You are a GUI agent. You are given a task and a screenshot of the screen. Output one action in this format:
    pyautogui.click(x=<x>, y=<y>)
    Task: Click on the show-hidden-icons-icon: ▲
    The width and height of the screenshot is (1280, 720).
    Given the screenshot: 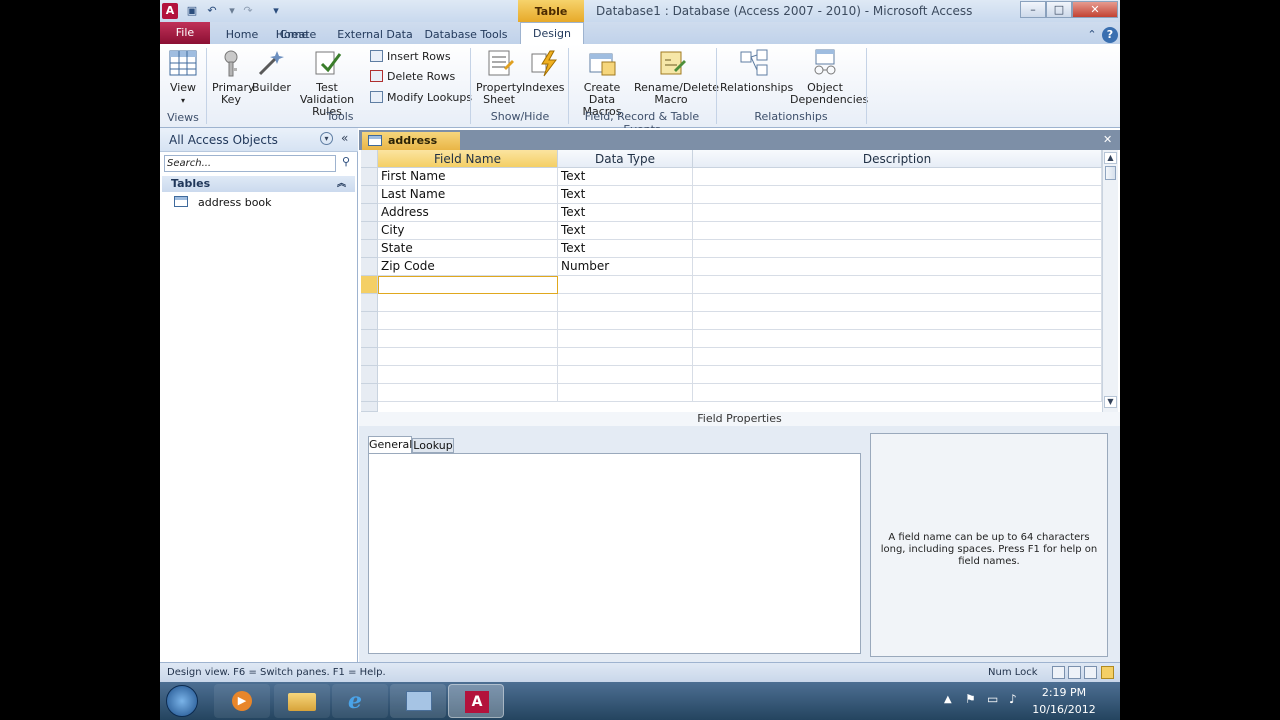 What is the action you would take?
    pyautogui.click(x=948, y=699)
    